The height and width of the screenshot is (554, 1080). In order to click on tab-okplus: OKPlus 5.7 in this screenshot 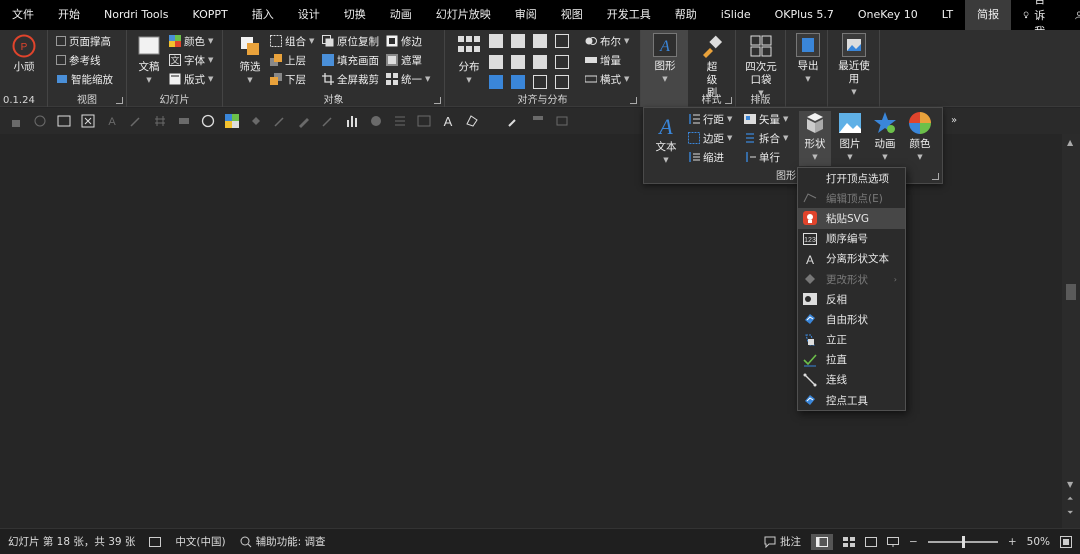, I will do `click(804, 15)`.